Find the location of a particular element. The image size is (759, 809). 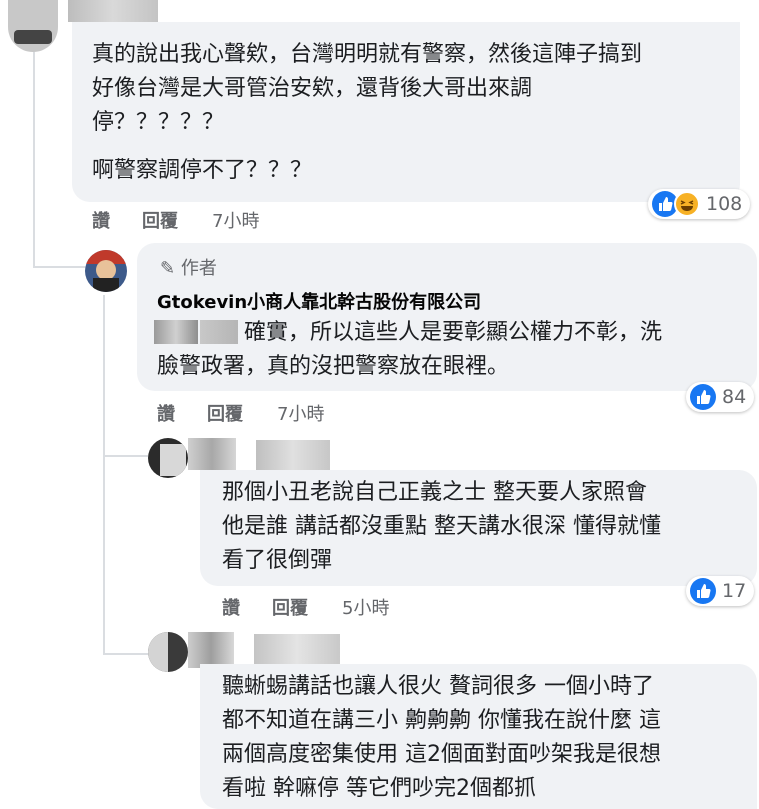

haha-icon is located at coordinates (687, 204).